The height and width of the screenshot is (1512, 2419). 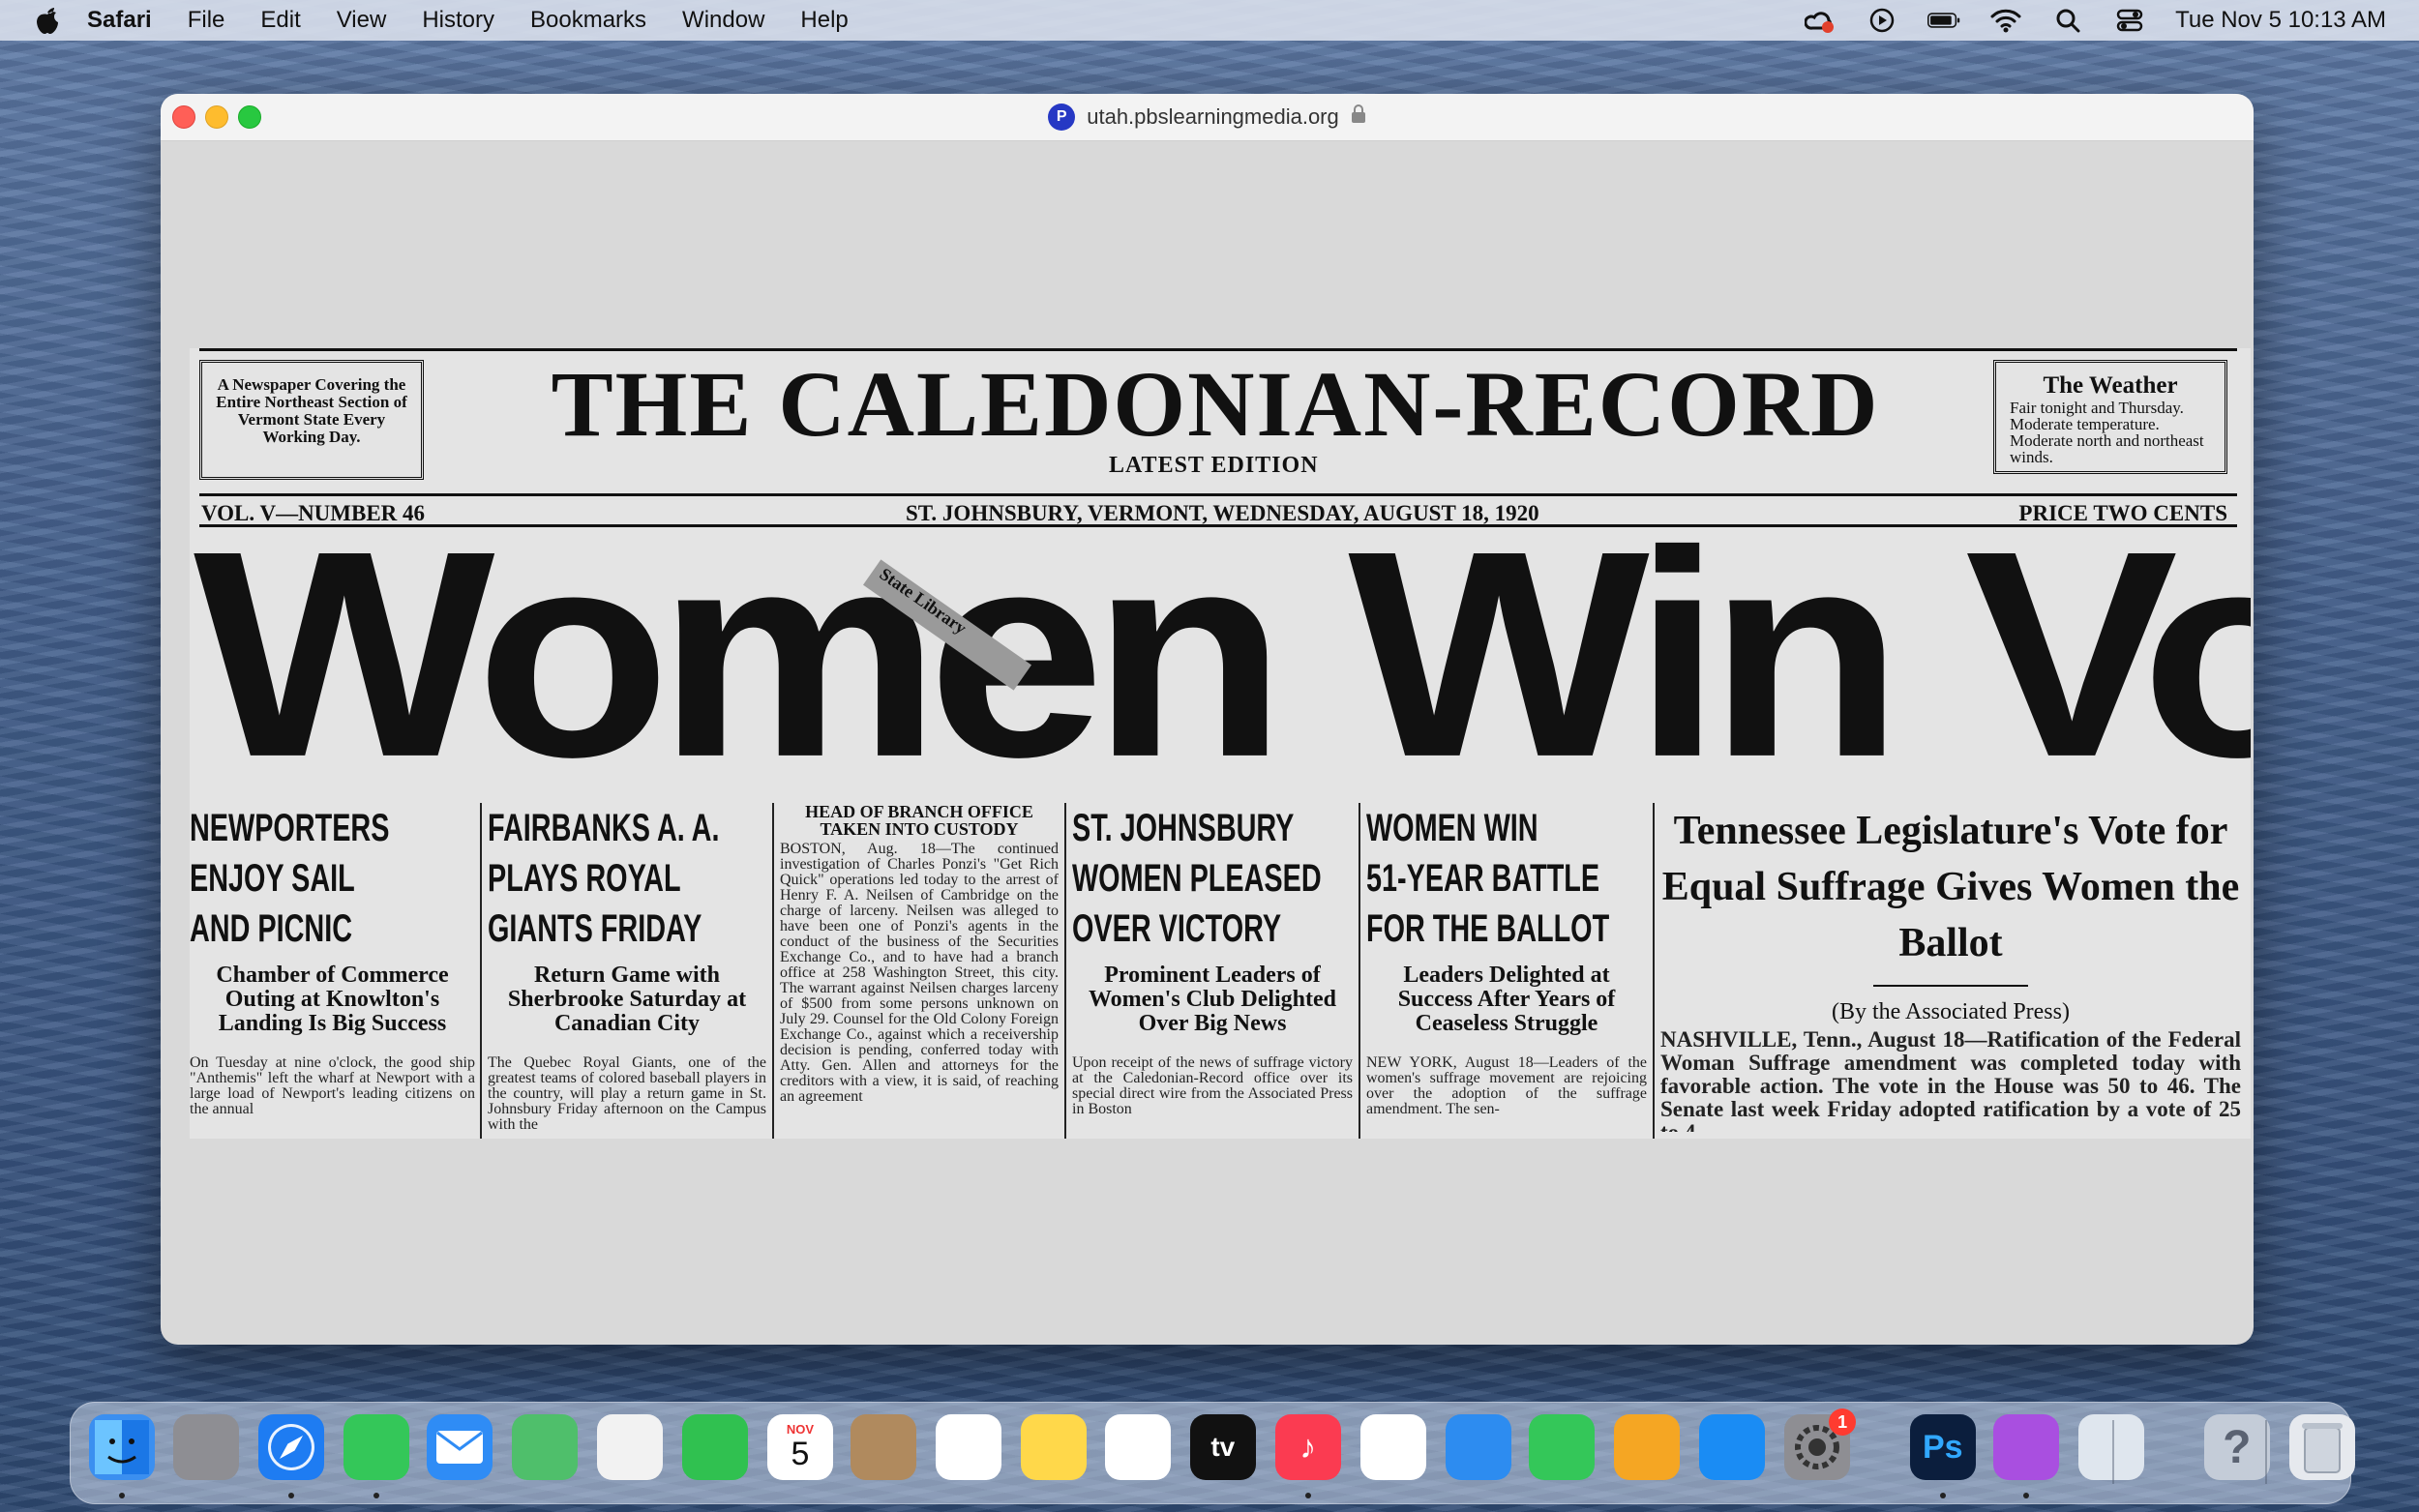 What do you see at coordinates (1951, 986) in the screenshot?
I see `headline-rule` at bounding box center [1951, 986].